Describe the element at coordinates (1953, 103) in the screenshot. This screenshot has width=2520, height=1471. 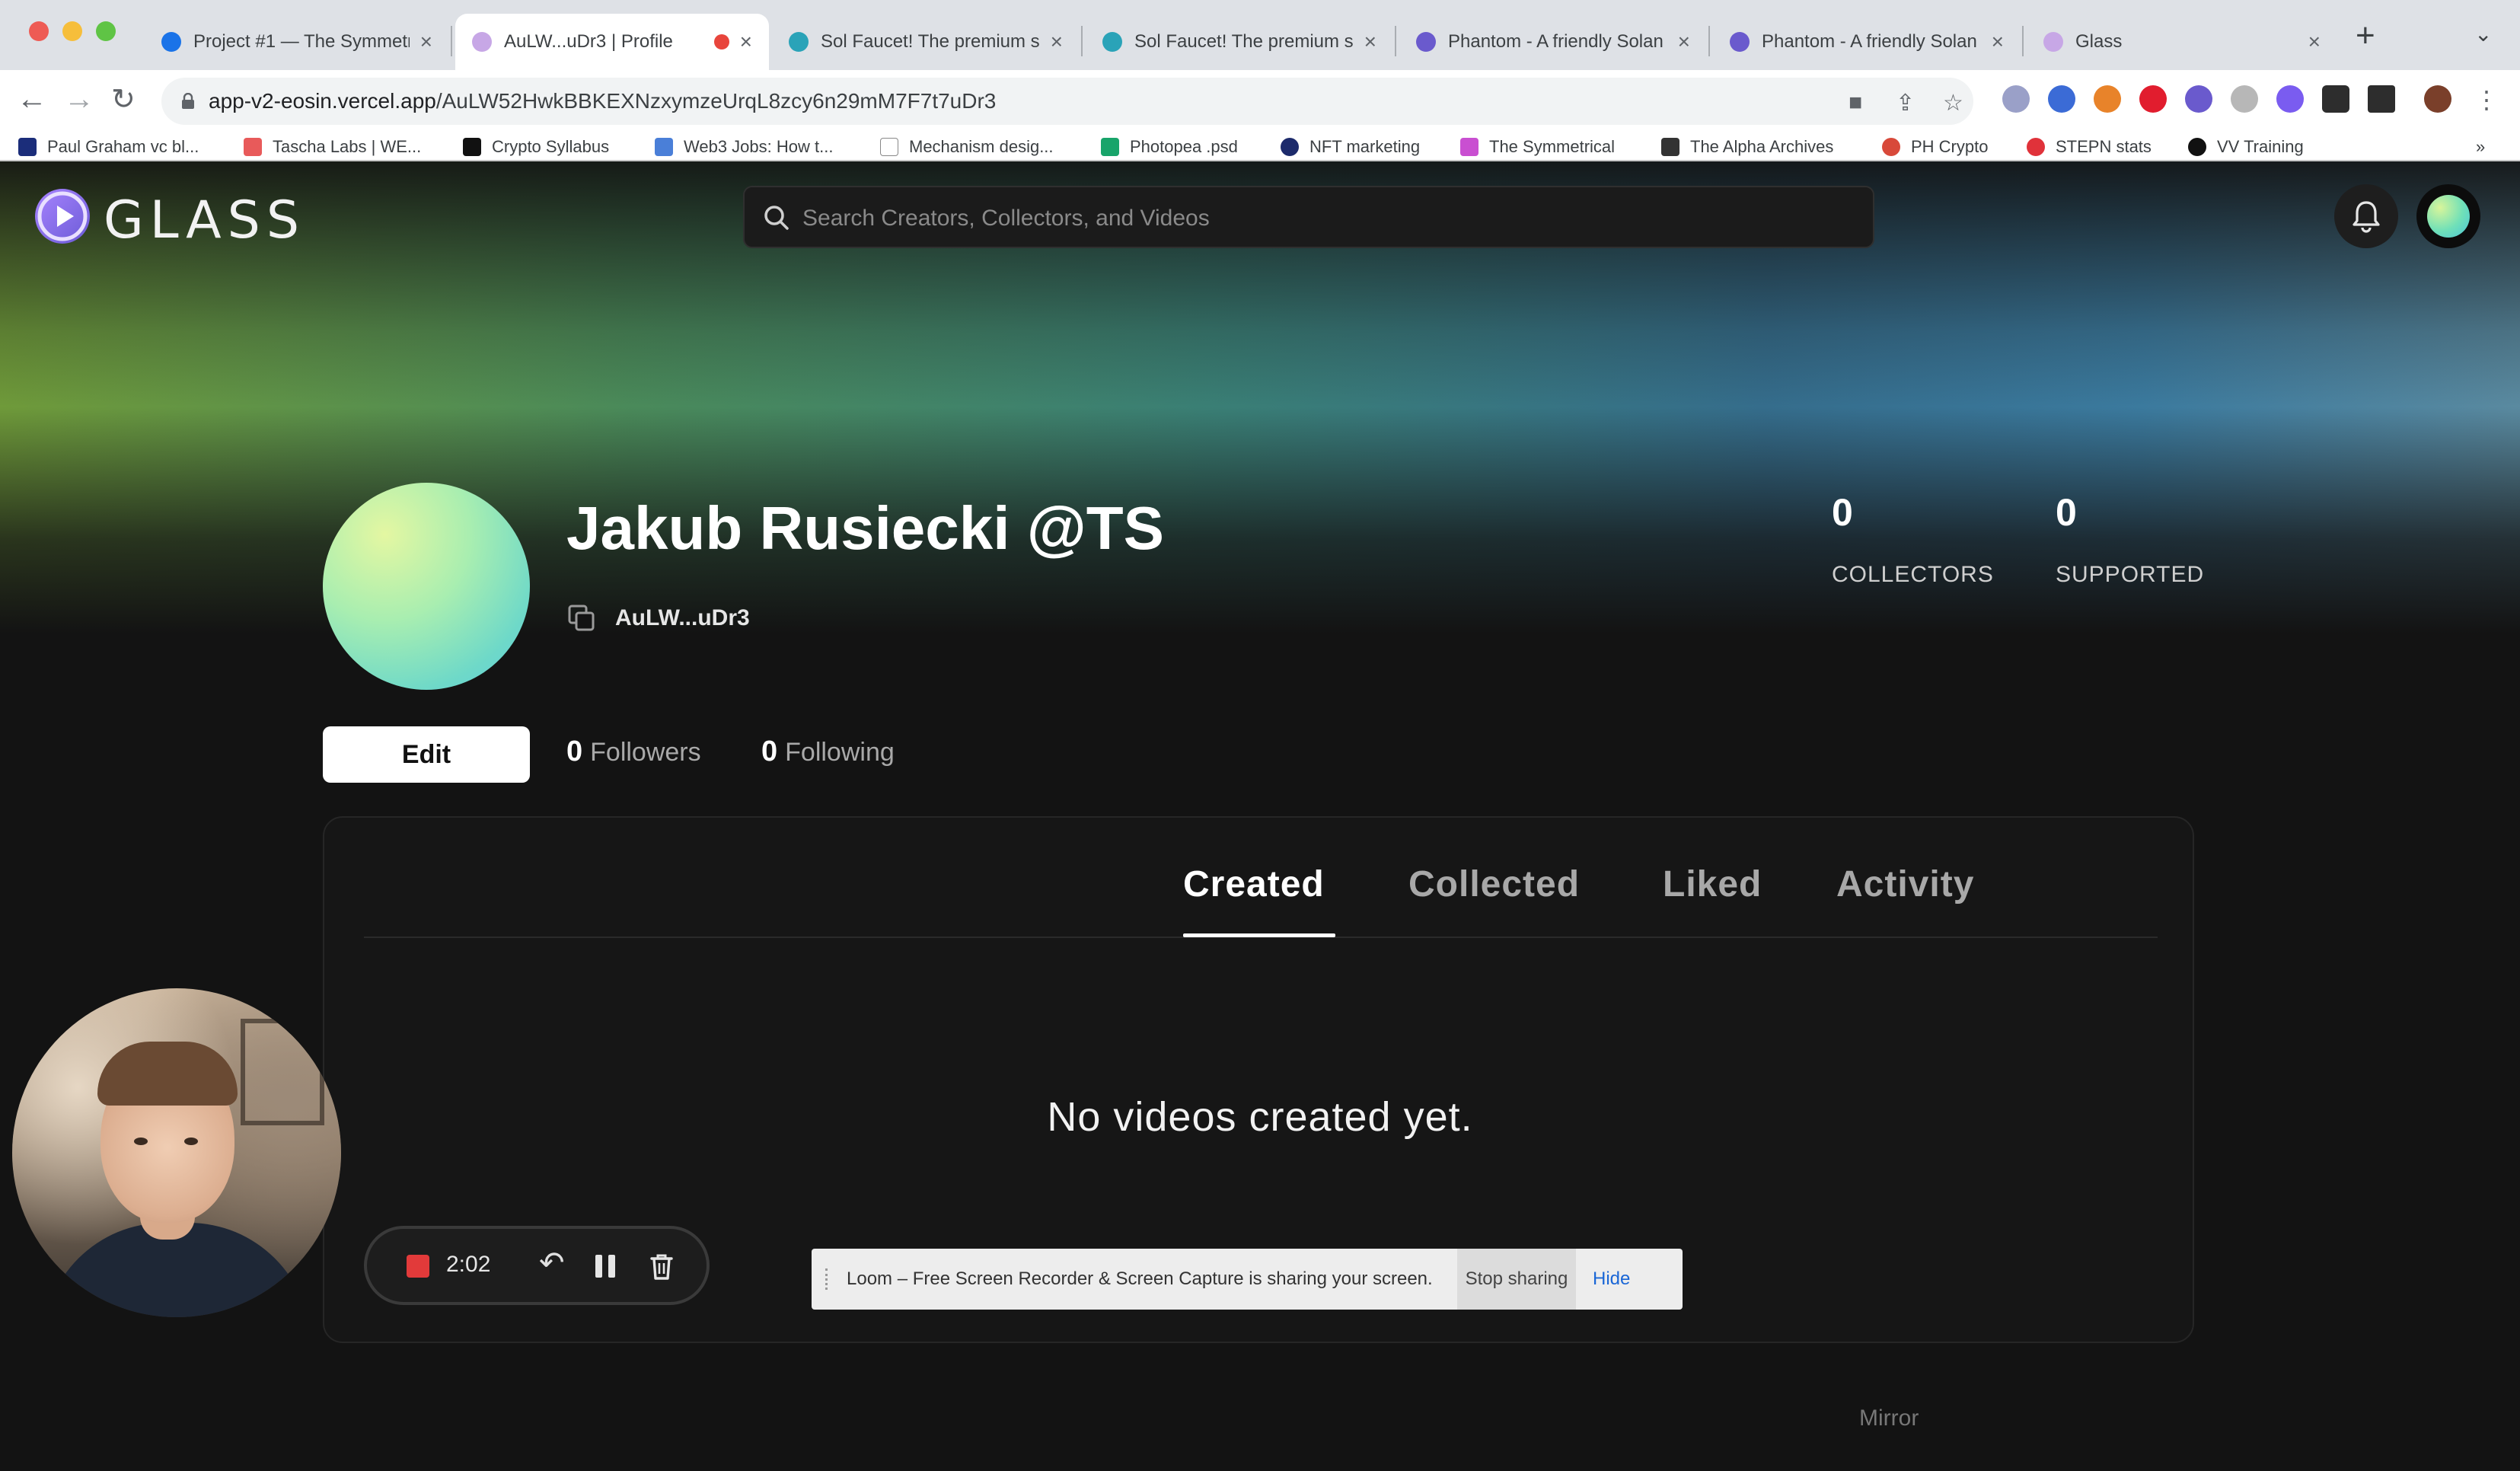
I see `bookmark-star-icon: ☆` at that location.